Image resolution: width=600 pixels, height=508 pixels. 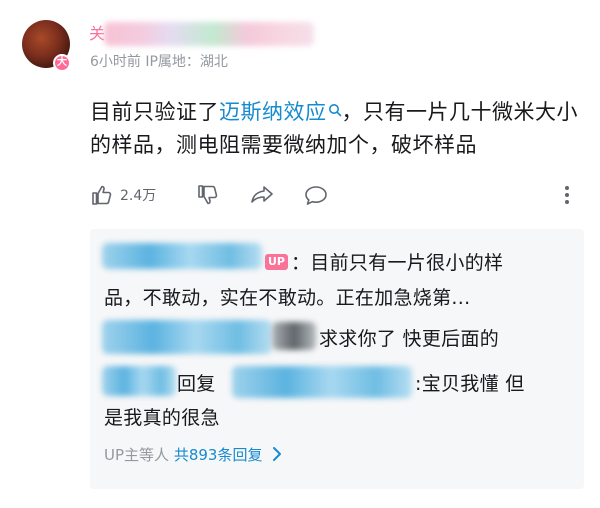 What do you see at coordinates (340, 129) in the screenshot?
I see `comment-text: 目前只验证了迈斯纳效应 ，只有一片几十微米大小的样品，测电阻需要微纳加个，破坏样品` at bounding box center [340, 129].